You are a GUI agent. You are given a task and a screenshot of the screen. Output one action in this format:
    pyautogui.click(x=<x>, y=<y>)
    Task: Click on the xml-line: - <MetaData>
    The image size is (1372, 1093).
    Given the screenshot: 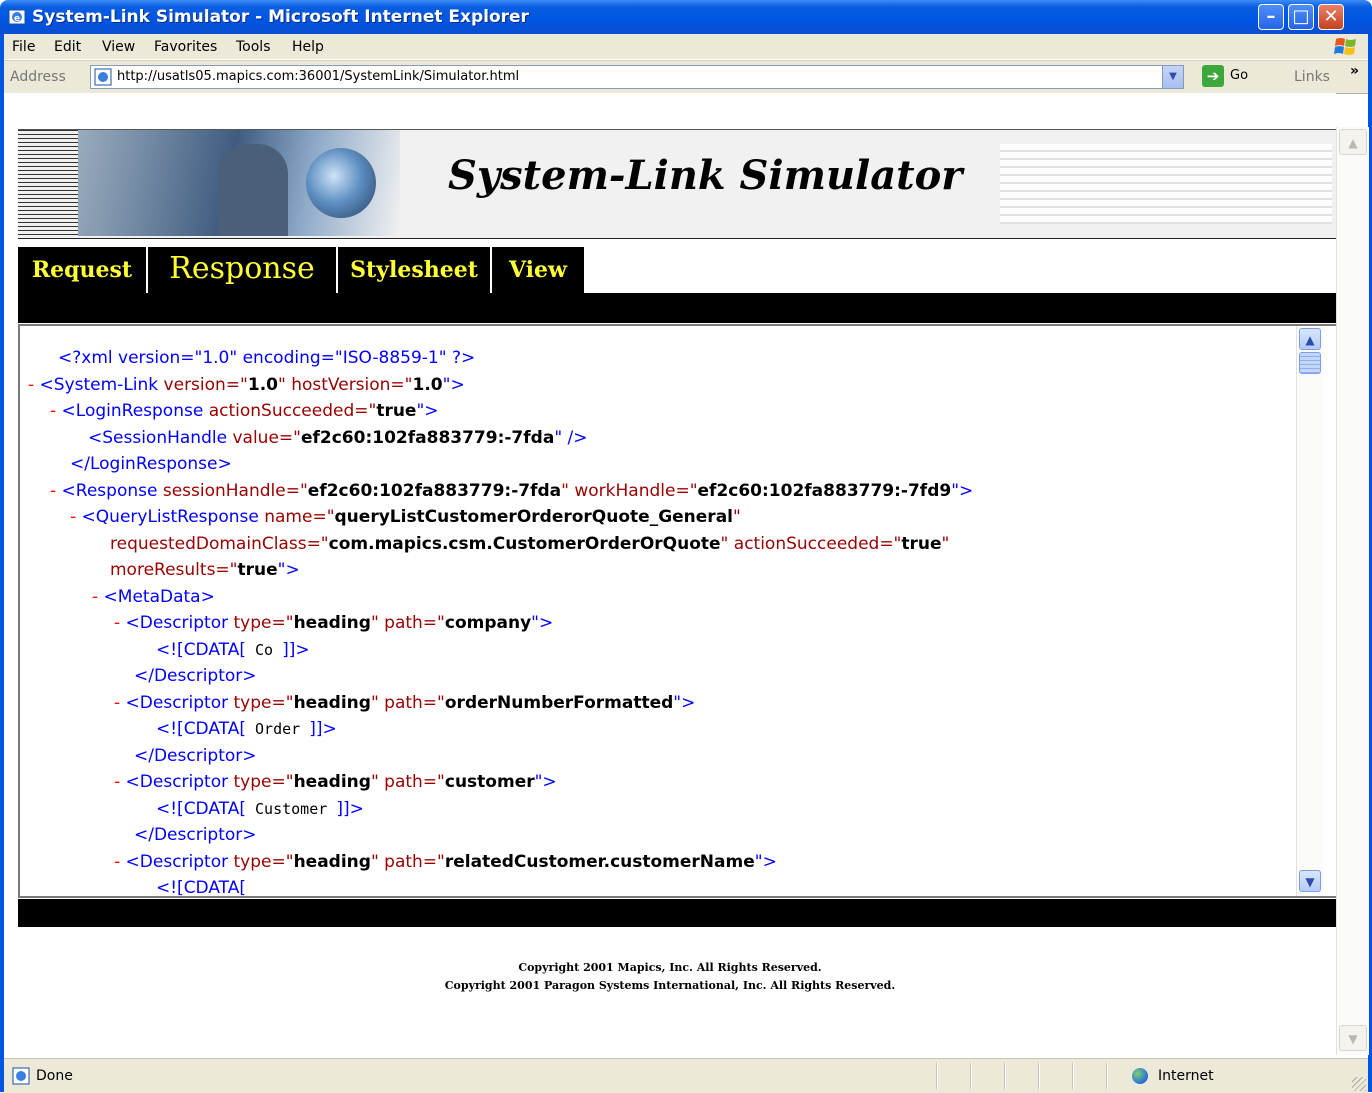 What is the action you would take?
    pyautogui.click(x=153, y=596)
    